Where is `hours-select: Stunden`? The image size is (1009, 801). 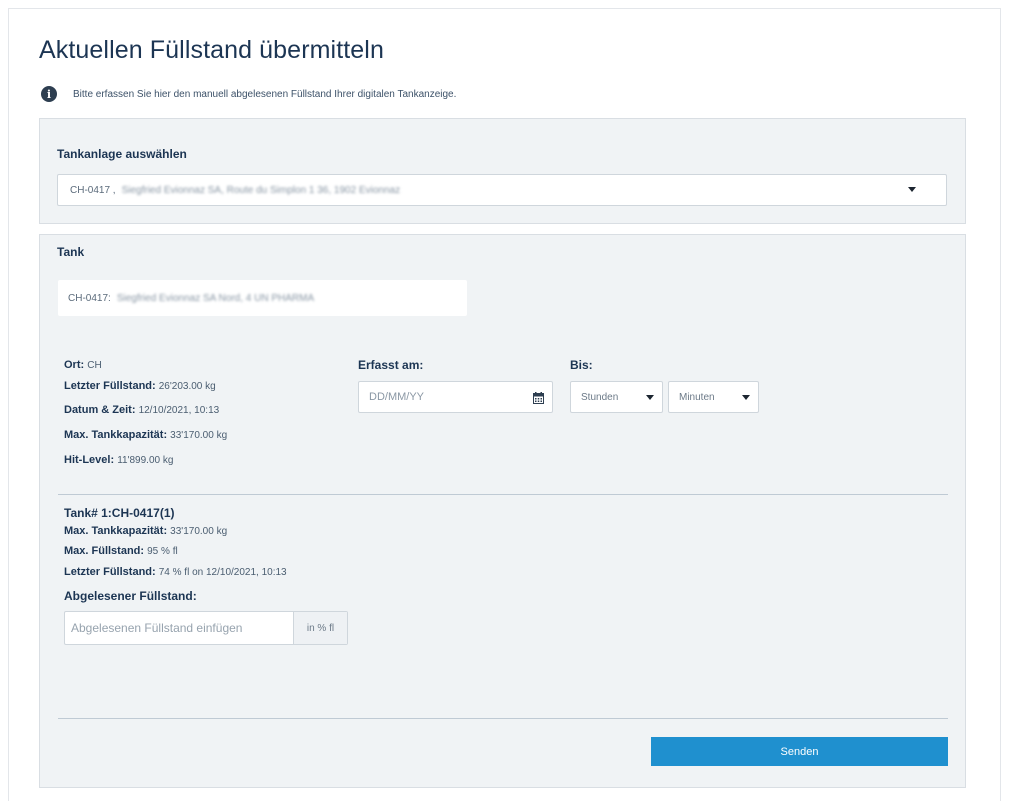 hours-select: Stunden is located at coordinates (616, 397).